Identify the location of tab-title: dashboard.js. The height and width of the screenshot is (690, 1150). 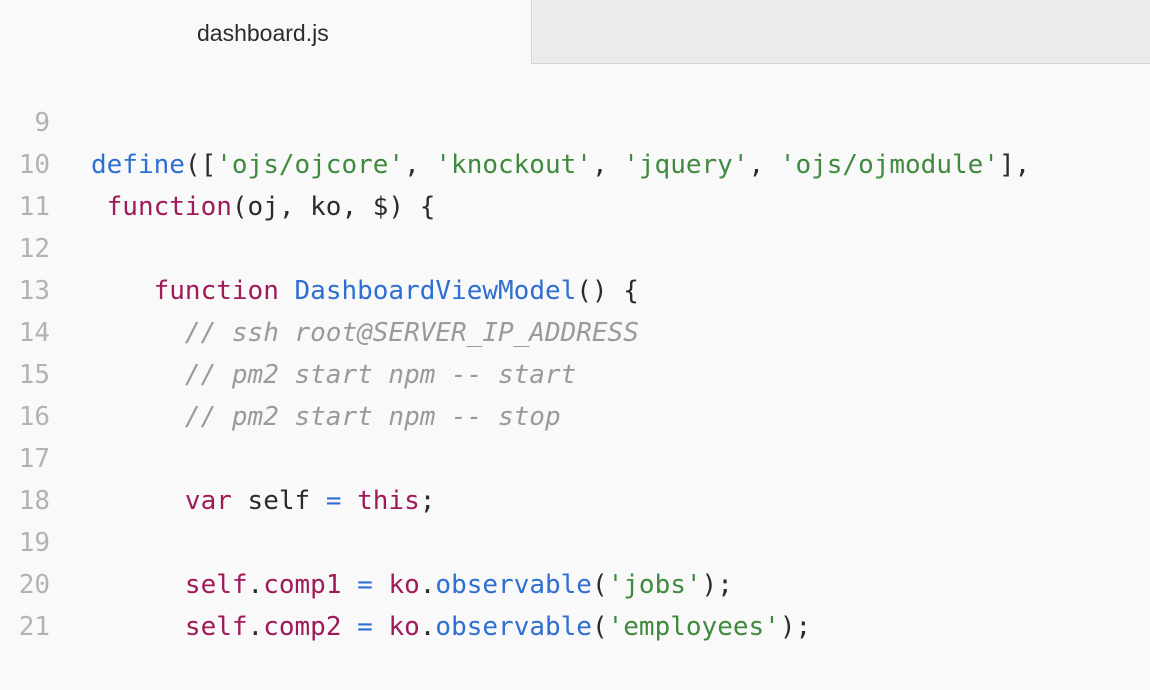
(263, 33).